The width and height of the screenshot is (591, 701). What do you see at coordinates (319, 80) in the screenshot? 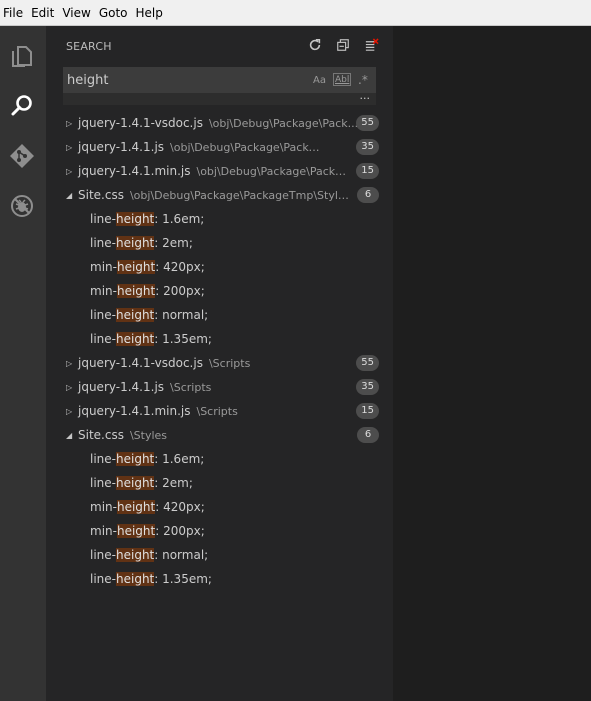
I see `match-case-toggle: Aa` at bounding box center [319, 80].